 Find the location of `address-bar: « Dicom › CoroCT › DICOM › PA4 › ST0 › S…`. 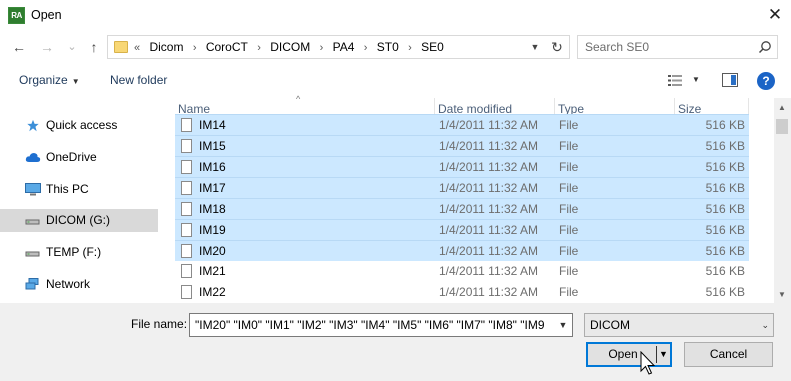

address-bar: « Dicom › CoroCT › DICOM › PA4 › ST0 › S… is located at coordinates (338, 47).